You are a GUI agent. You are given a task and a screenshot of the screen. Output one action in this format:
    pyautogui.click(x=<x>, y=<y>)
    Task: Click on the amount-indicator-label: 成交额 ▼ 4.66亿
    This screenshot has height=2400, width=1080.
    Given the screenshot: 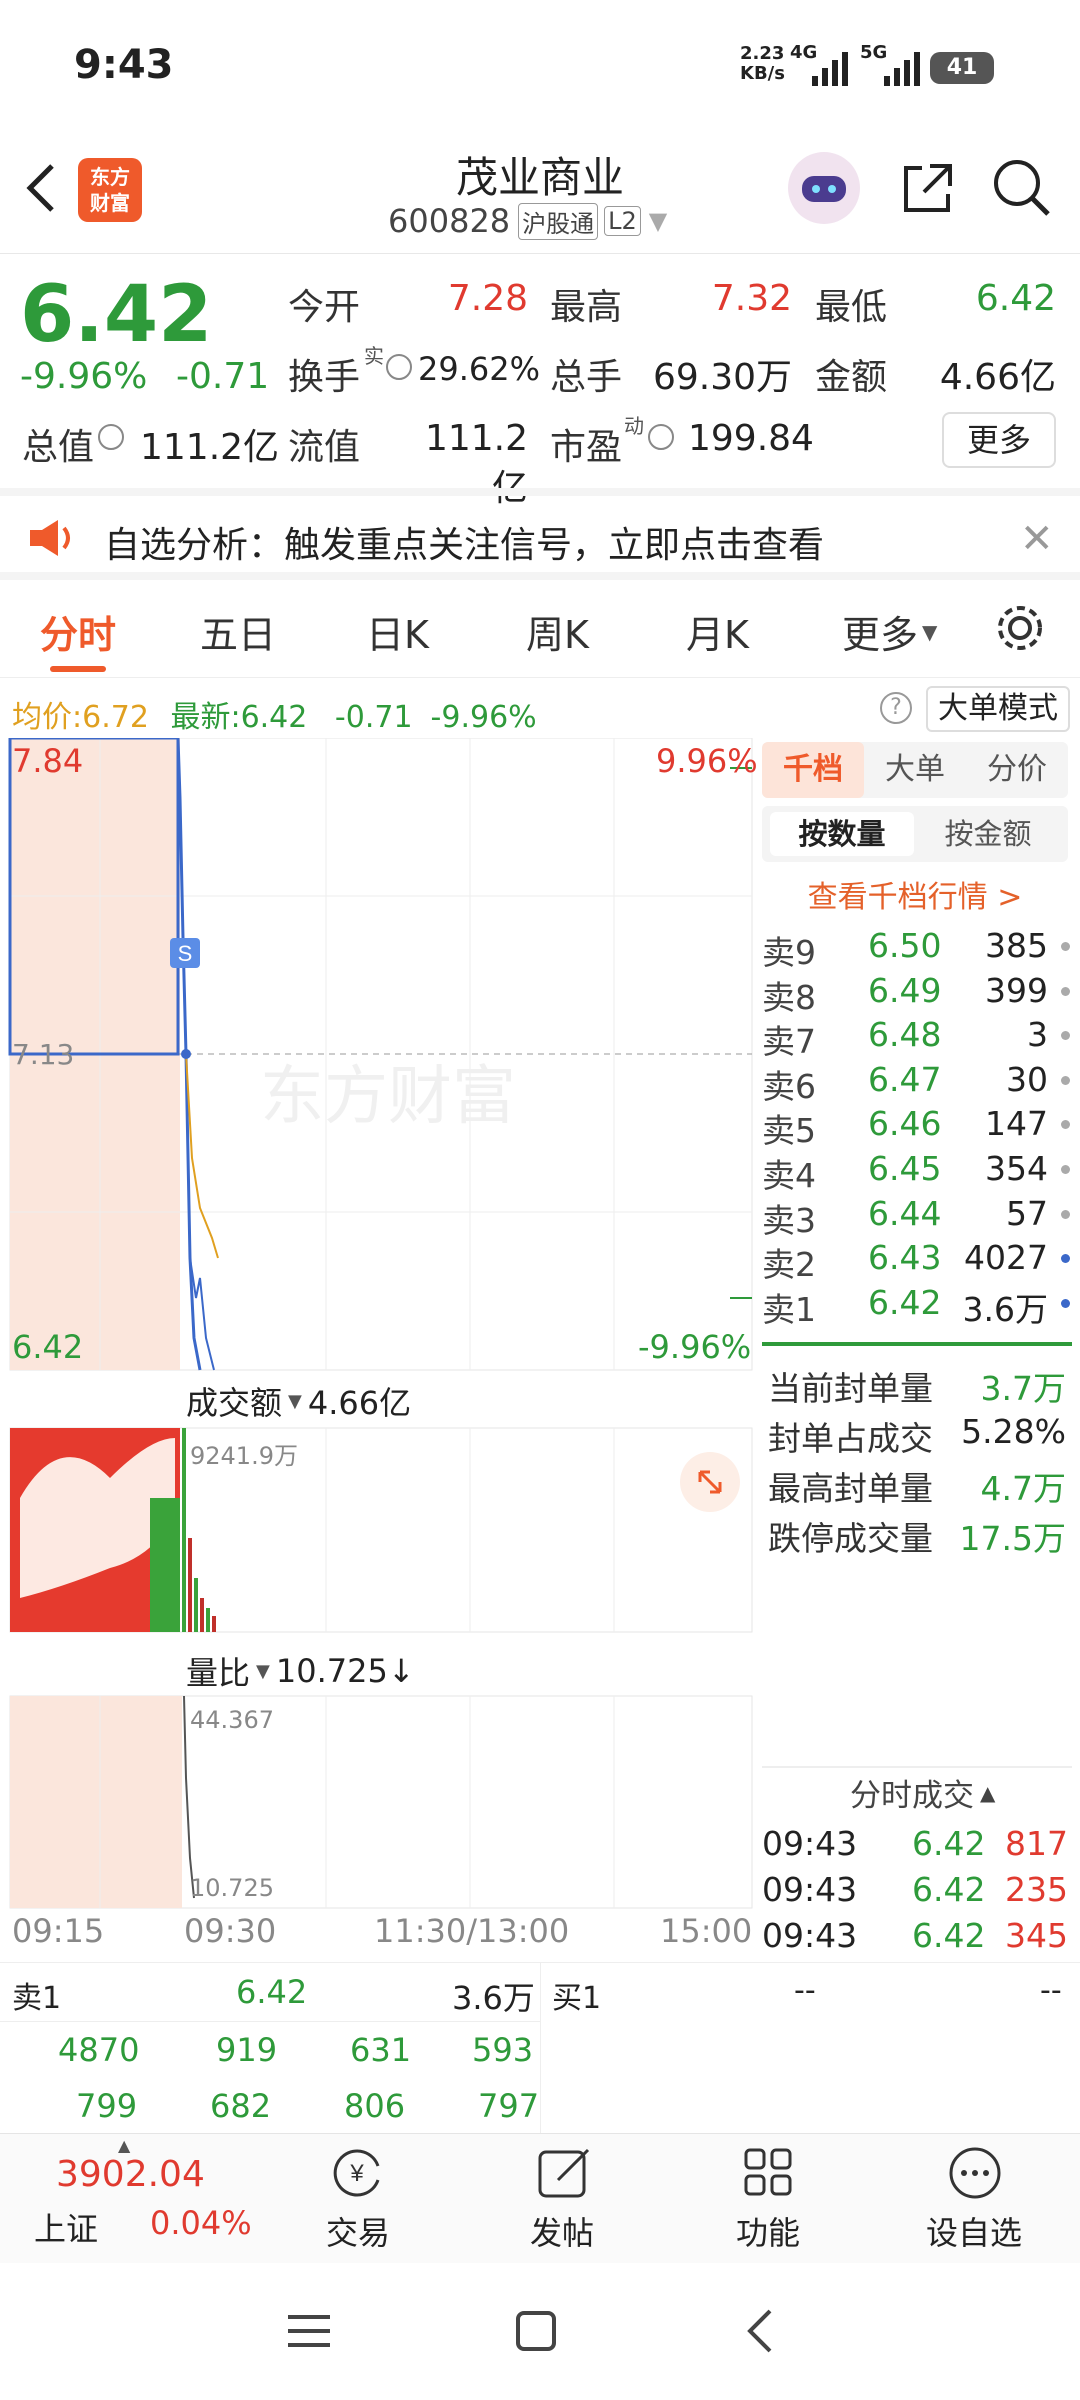 What is the action you would take?
    pyautogui.click(x=298, y=1401)
    